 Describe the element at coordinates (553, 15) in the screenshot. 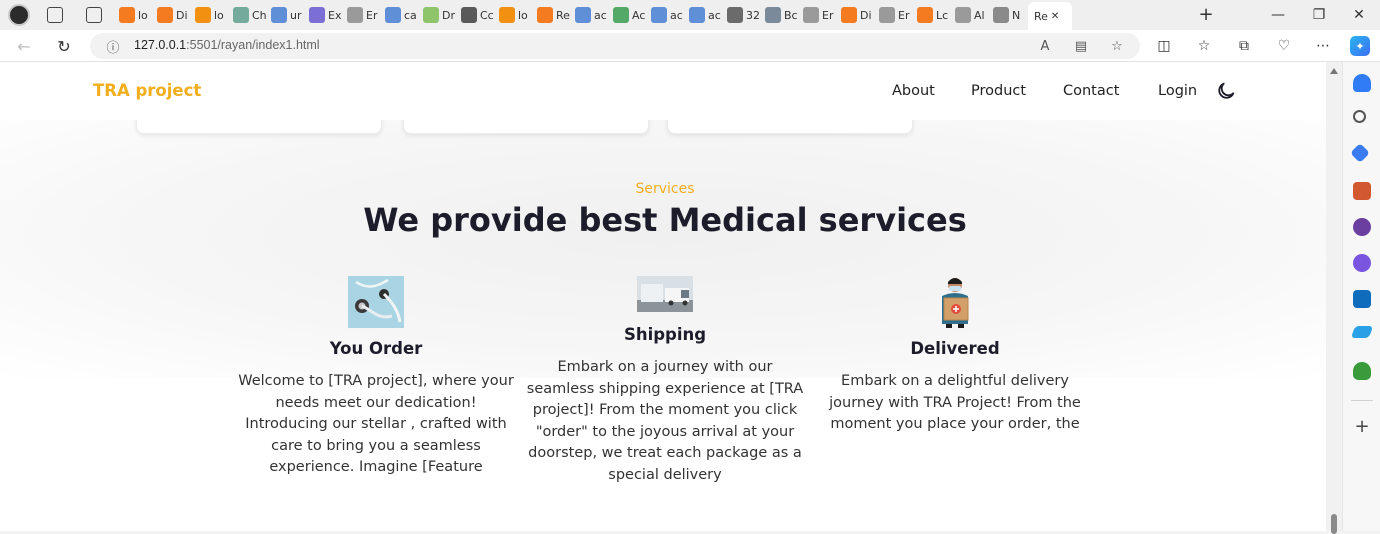

I see `browser-tab: Re` at that location.